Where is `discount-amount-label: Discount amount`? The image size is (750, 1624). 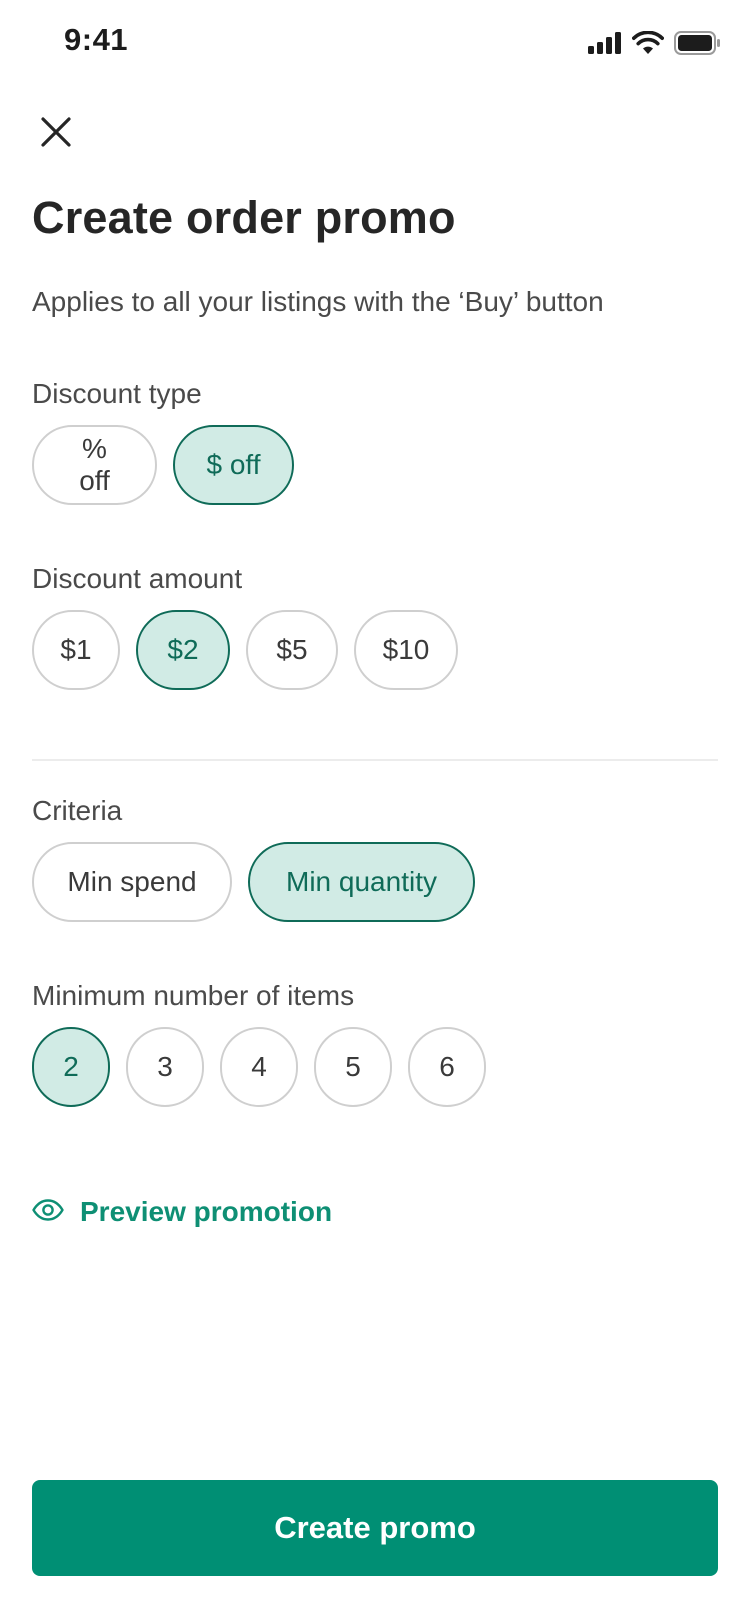 discount-amount-label: Discount amount is located at coordinates (137, 578).